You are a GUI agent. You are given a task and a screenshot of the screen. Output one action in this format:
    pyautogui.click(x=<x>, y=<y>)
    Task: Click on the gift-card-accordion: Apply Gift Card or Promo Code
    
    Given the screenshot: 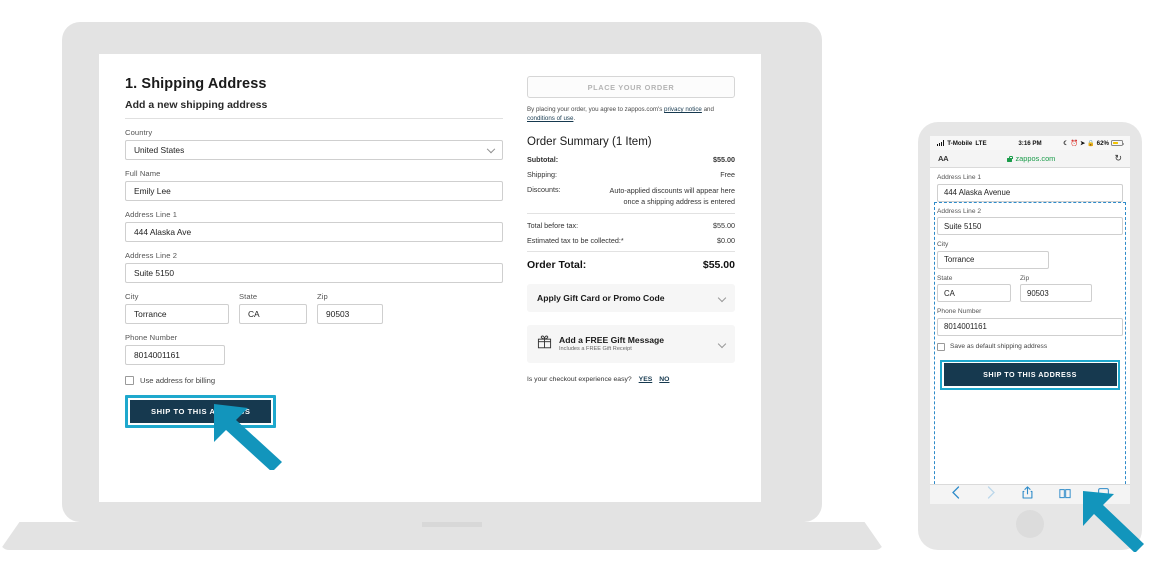 What is the action you would take?
    pyautogui.click(x=631, y=297)
    